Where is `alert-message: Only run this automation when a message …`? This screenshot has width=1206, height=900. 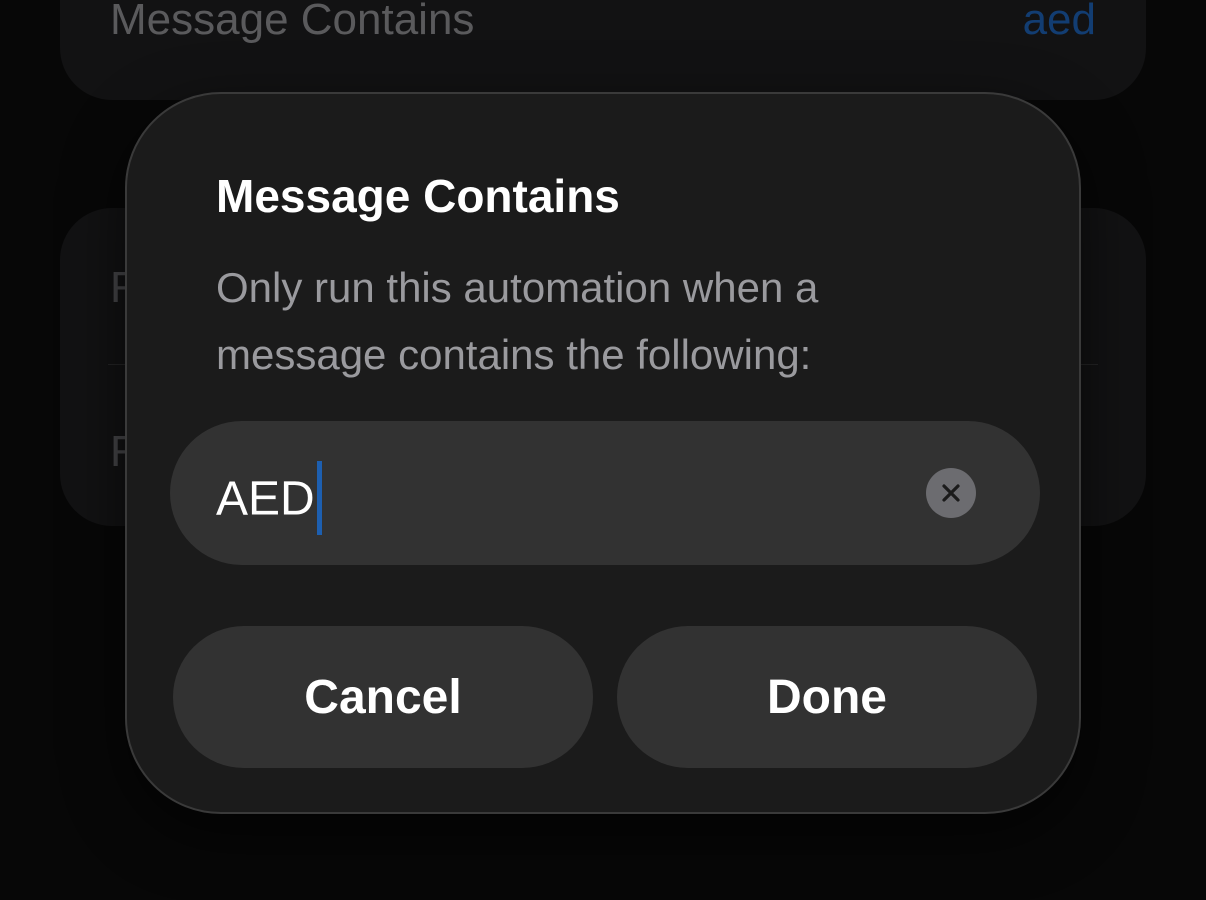
alert-message: Only run this automation when a message … is located at coordinates (517, 321).